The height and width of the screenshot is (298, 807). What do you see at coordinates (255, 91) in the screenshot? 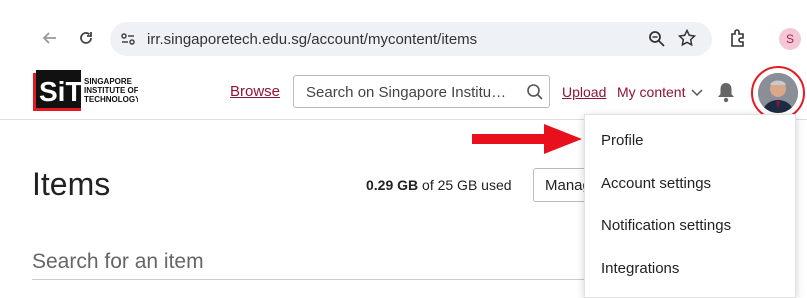
I see `browse-link: Browse` at bounding box center [255, 91].